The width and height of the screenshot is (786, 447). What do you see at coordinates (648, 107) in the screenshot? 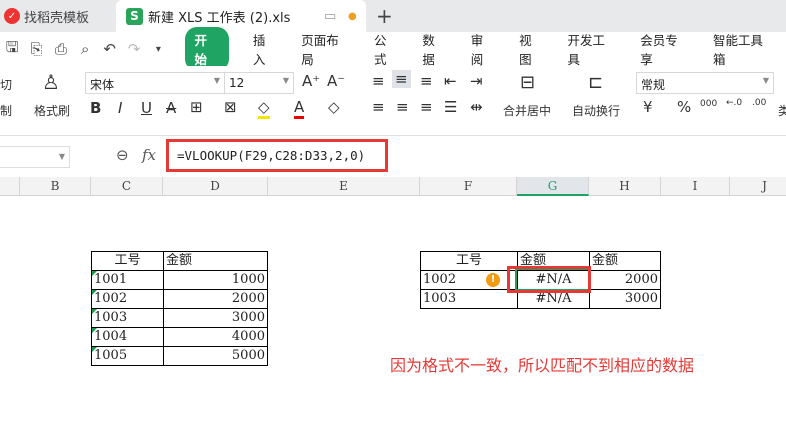
I see `currency-button: ¥` at bounding box center [648, 107].